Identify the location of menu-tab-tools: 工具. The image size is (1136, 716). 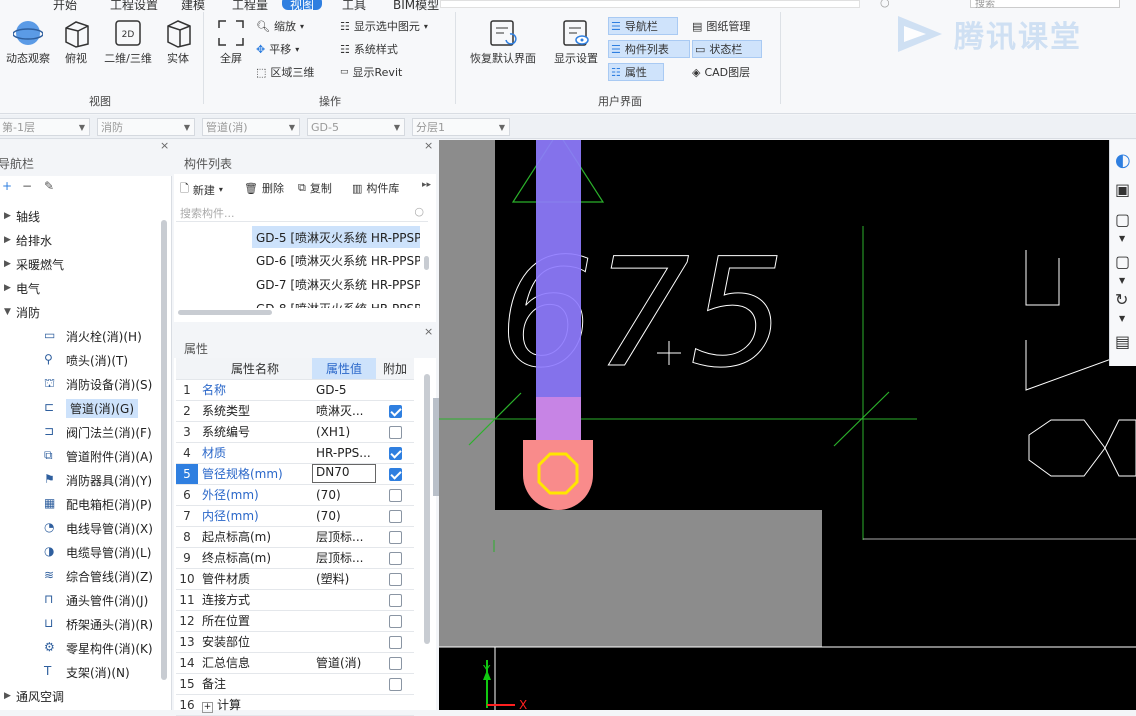
(354, 6).